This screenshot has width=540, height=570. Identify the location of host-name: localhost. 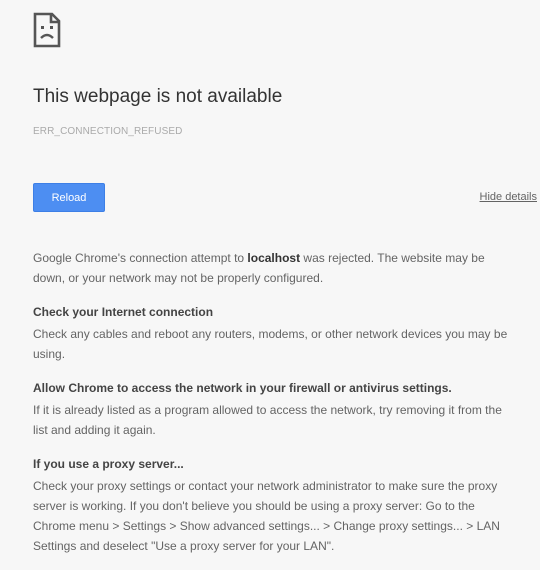
(274, 258).